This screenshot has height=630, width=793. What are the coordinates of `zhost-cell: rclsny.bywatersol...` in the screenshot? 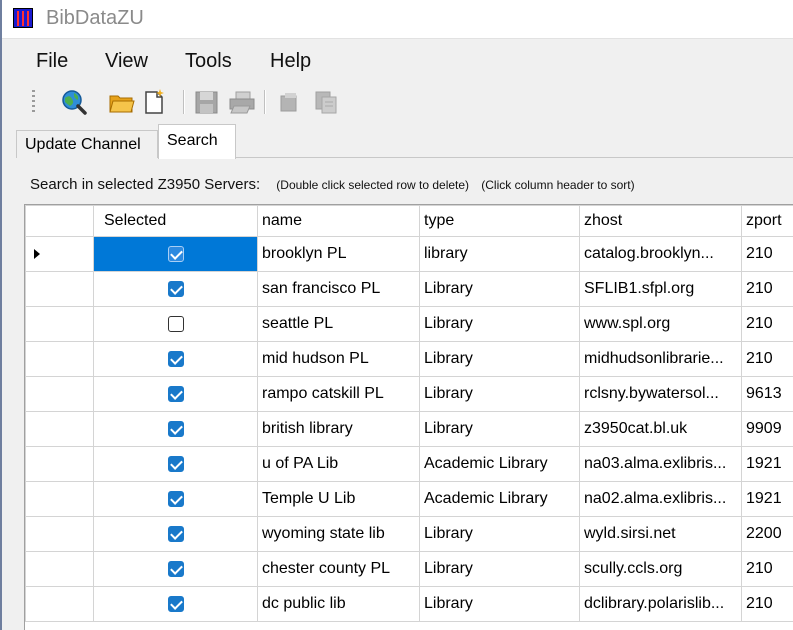 It's located at (660, 394).